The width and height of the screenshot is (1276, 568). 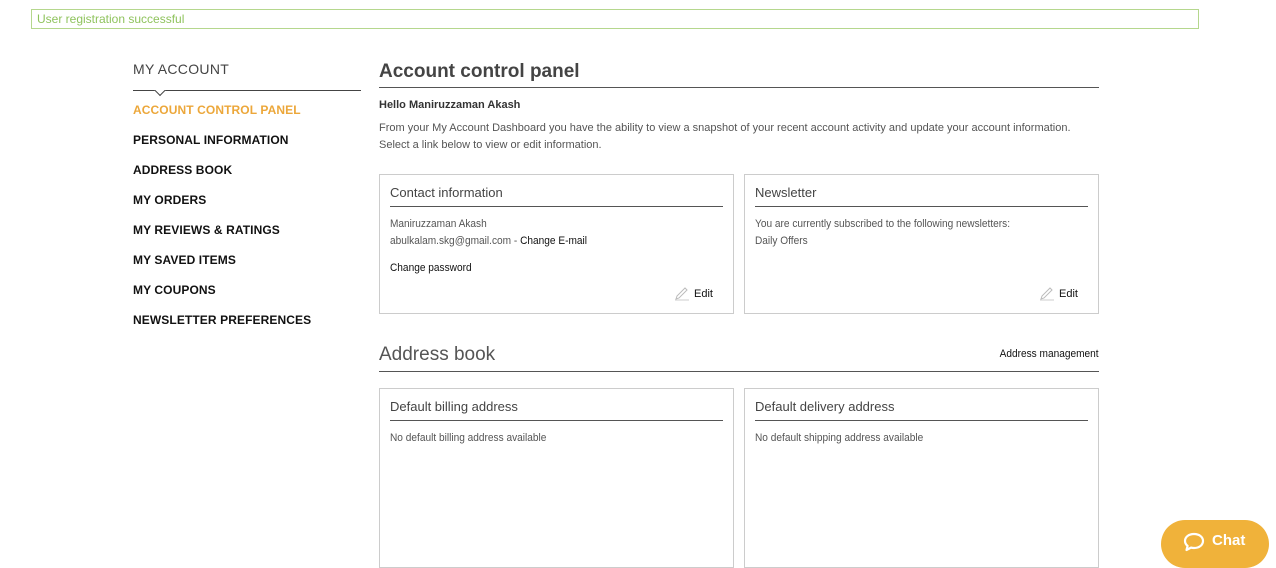 I want to click on address-book-title: Address book, so click(x=437, y=354).